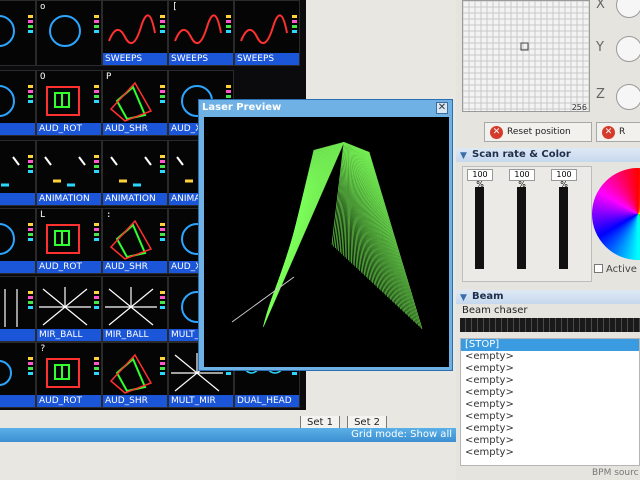 This screenshot has height=480, width=640. Describe the element at coordinates (628, 49) in the screenshot. I see `y-knob` at that location.